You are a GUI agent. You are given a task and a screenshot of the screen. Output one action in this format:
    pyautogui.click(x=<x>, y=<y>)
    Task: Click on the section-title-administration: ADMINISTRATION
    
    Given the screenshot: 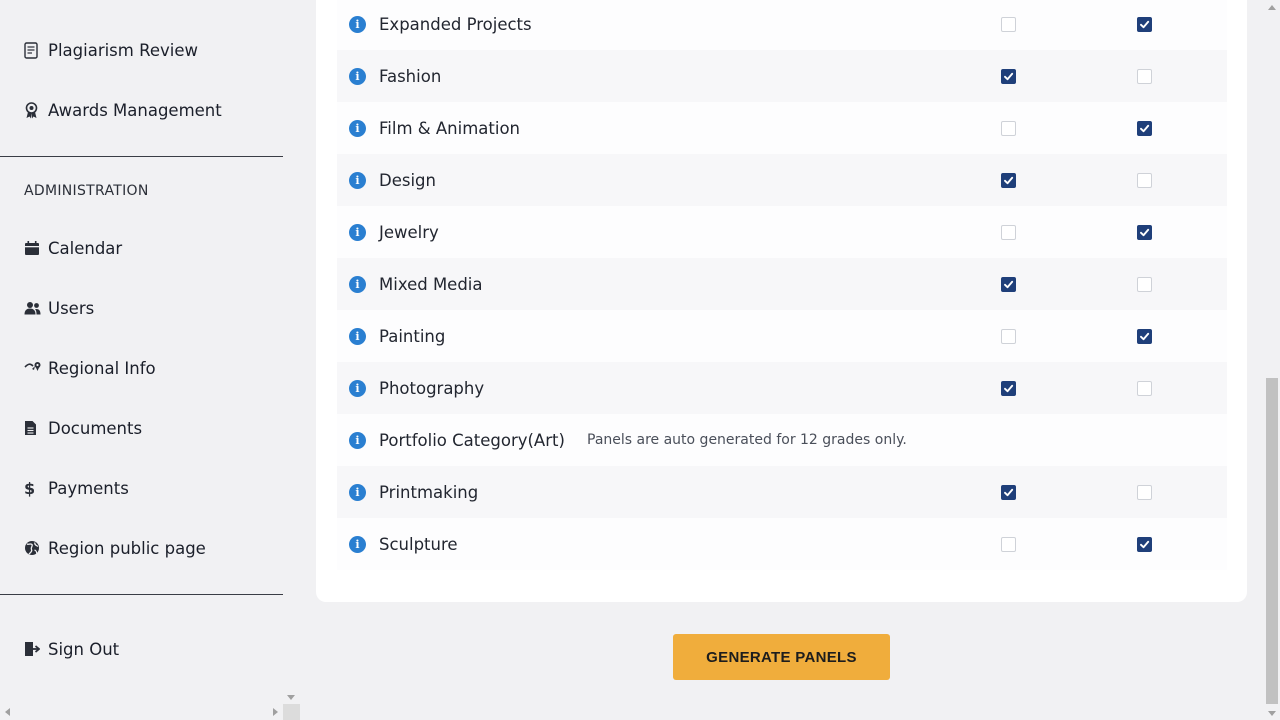 What is the action you would take?
    pyautogui.click(x=86, y=191)
    